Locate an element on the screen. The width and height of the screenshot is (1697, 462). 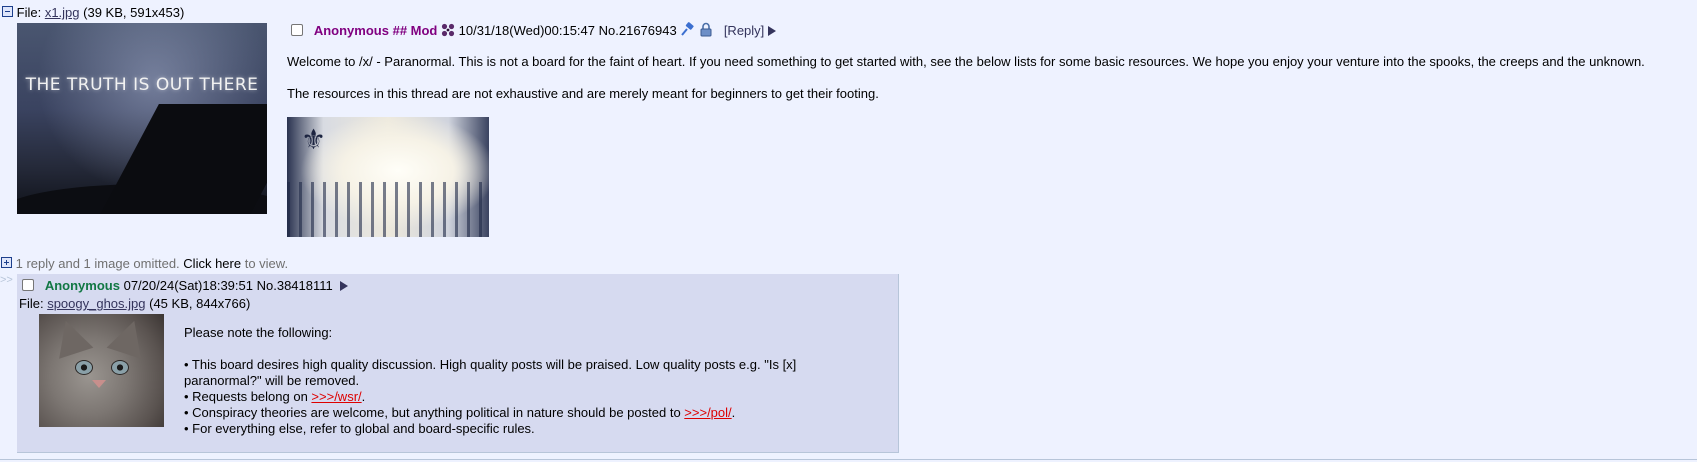
op-thumbnail: THE TRUTH IS OUT THERE is located at coordinates (142, 118).